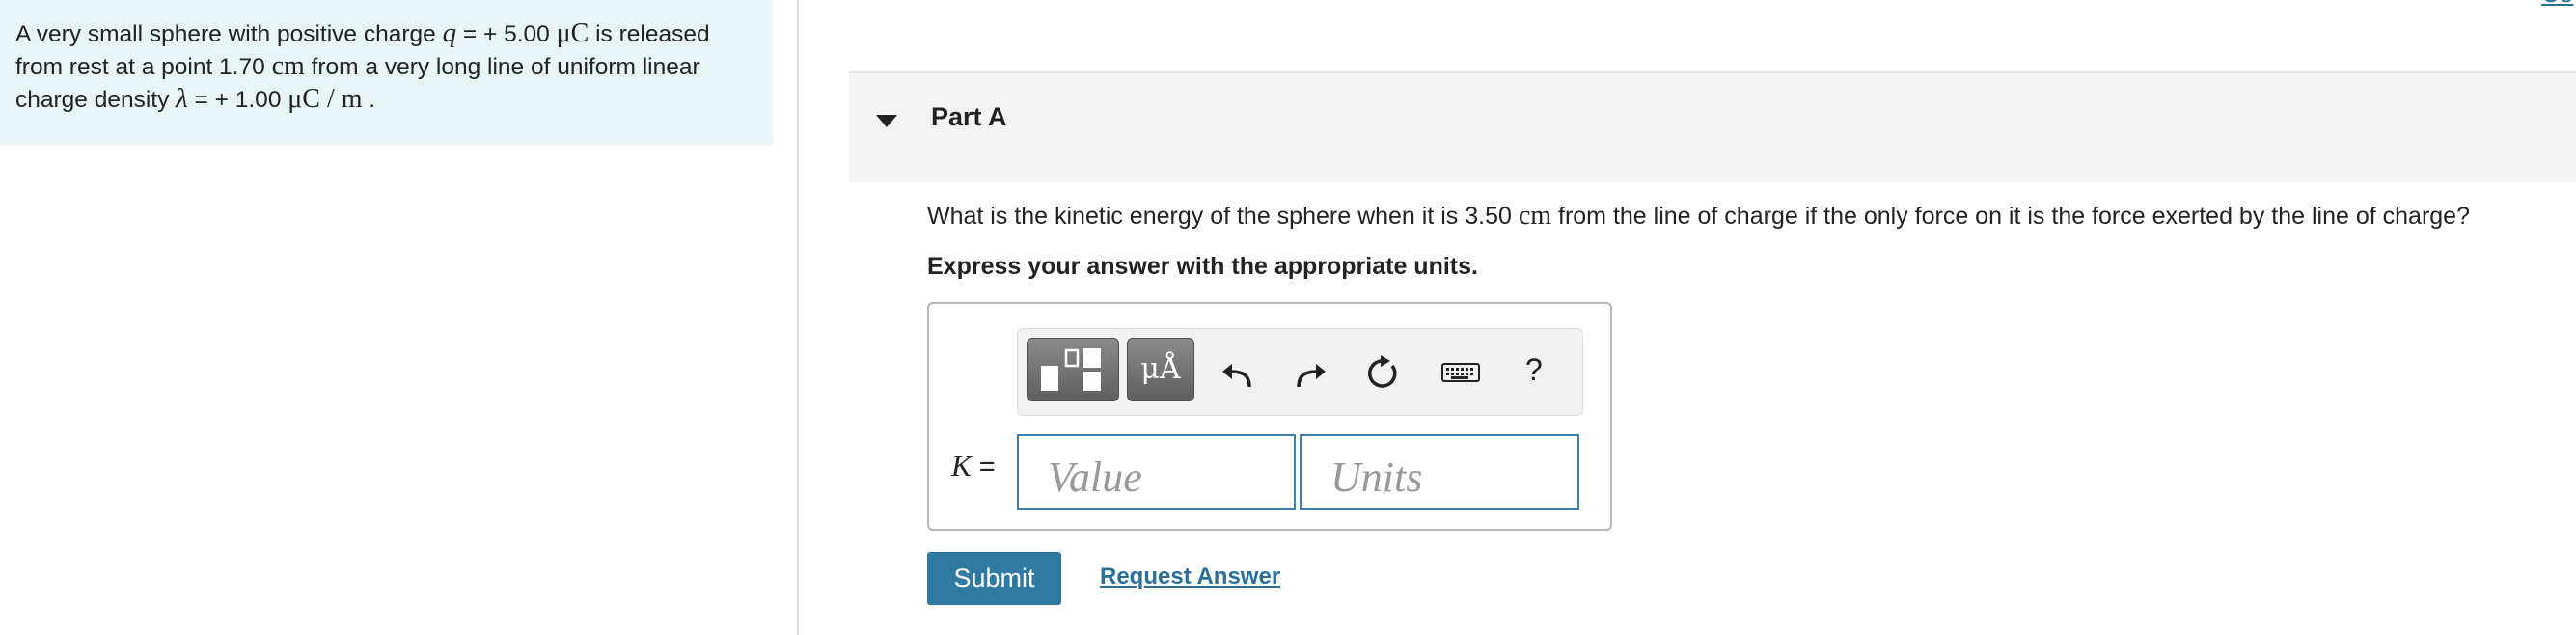 Image resolution: width=2576 pixels, height=635 pixels. What do you see at coordinates (1157, 472) in the screenshot?
I see `value-input` at bounding box center [1157, 472].